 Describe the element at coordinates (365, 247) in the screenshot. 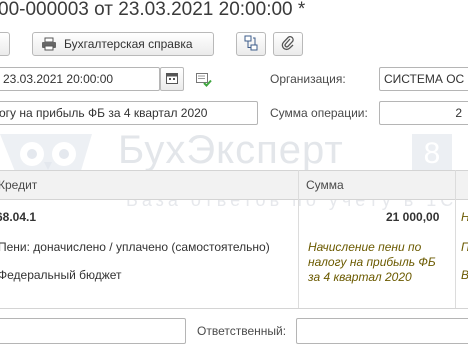

I see `content-line-1: Начисление пени по` at that location.